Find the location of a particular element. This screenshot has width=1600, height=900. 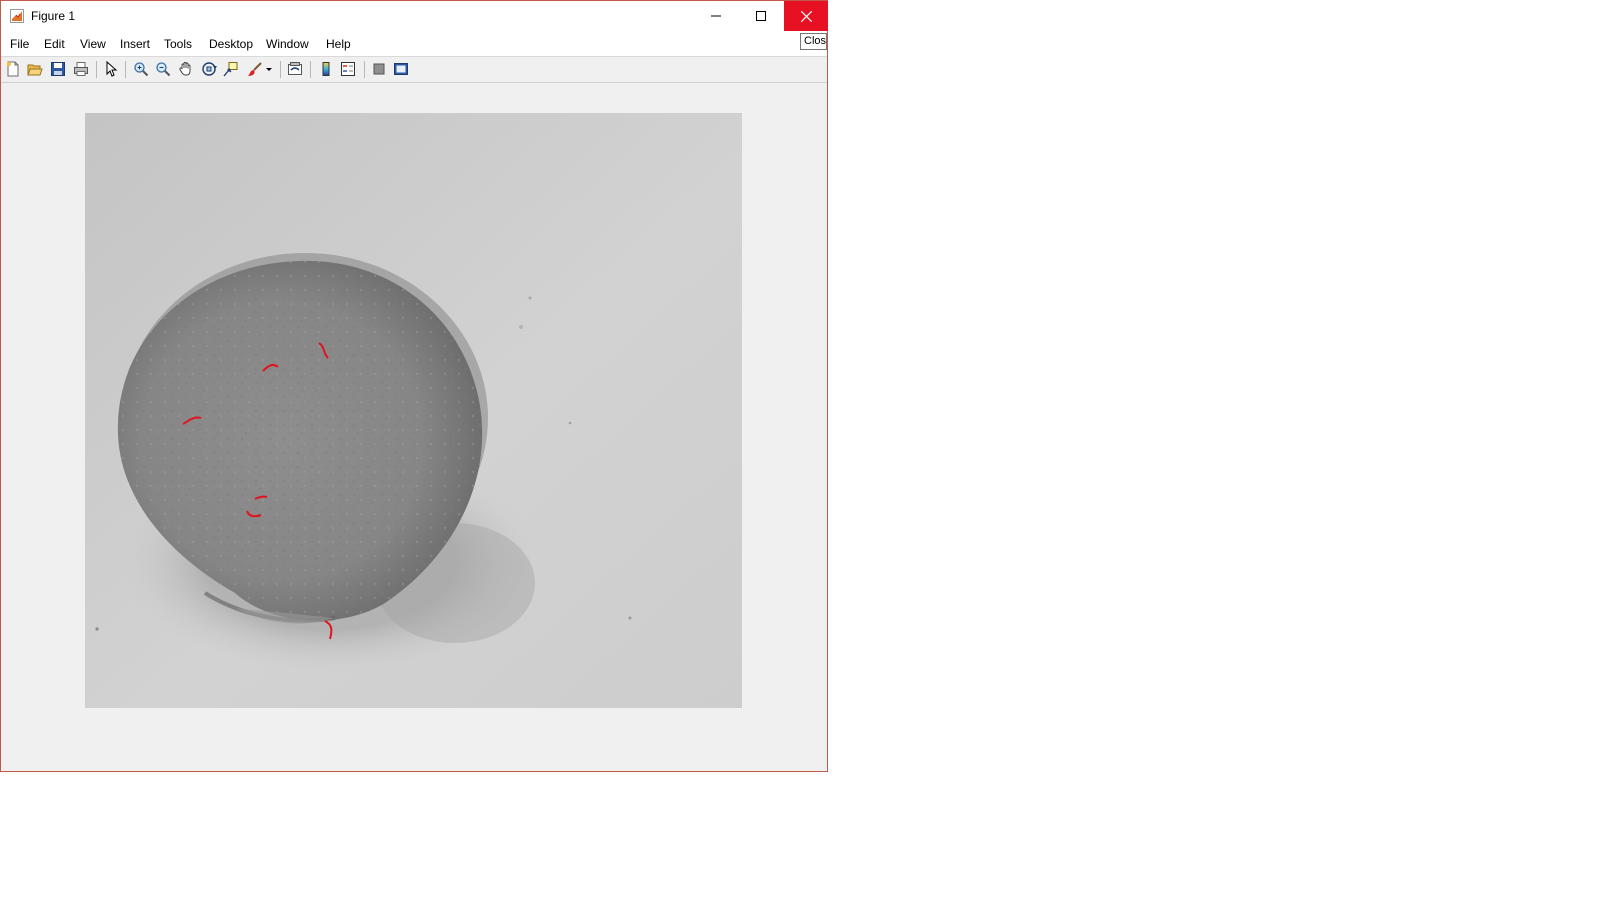

show-plot-tools-button is located at coordinates (401, 69).